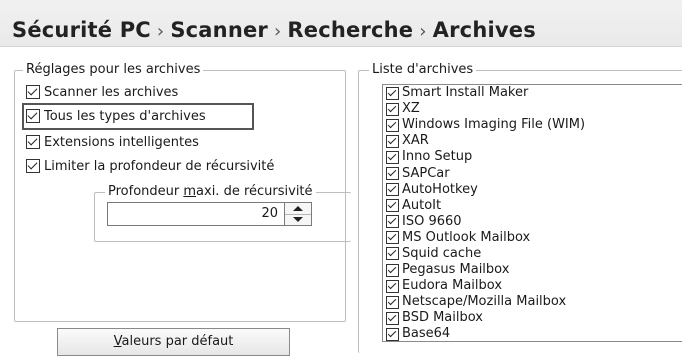 This screenshot has height=356, width=682. What do you see at coordinates (350, 30) in the screenshot?
I see `breadcrumb-item-recherche: Recherche` at bounding box center [350, 30].